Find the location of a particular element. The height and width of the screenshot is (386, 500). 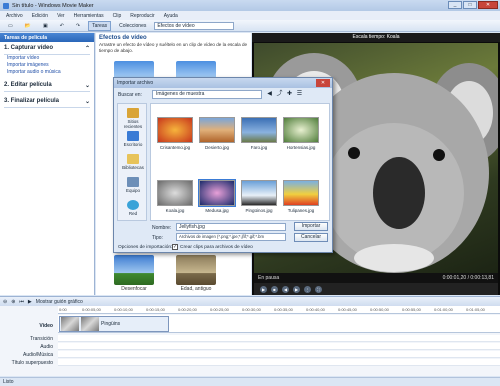

file-name: Hortensias.jpg is located at coordinates (301, 147).